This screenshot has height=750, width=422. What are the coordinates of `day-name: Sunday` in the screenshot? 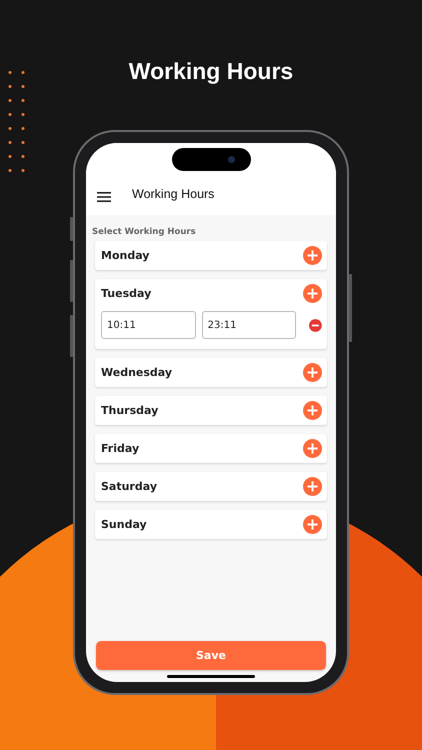 It's located at (124, 524).